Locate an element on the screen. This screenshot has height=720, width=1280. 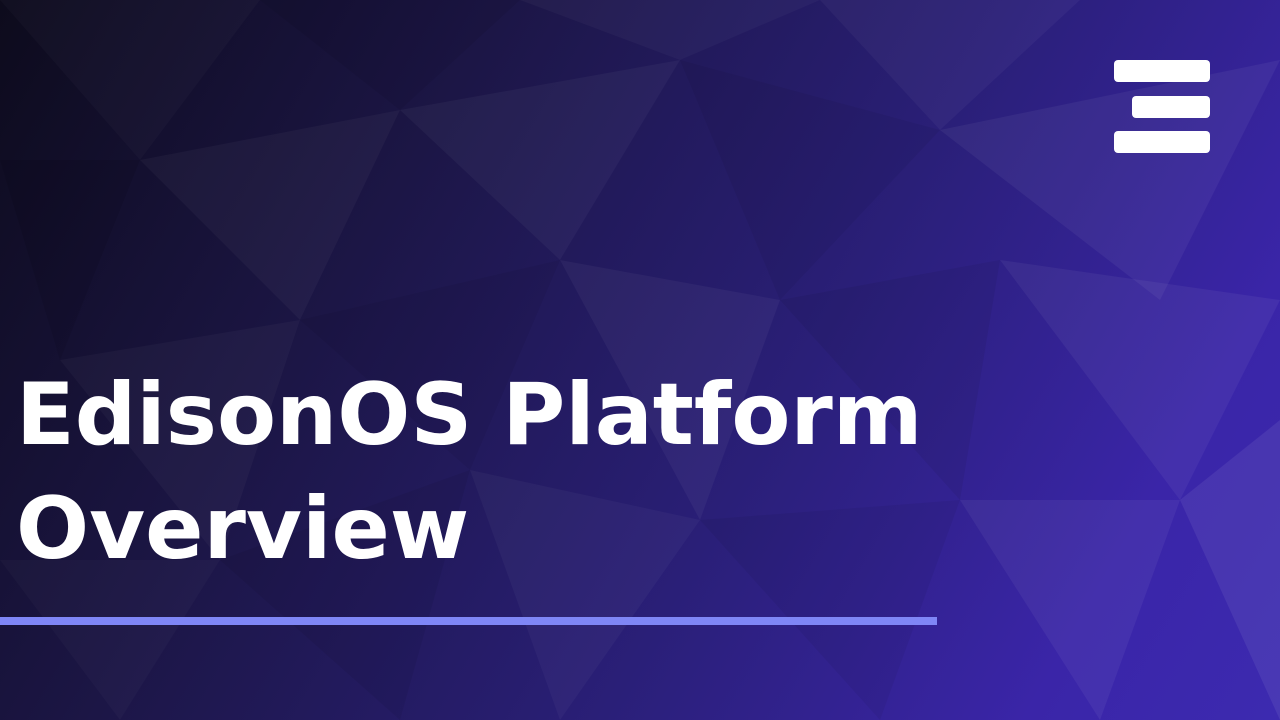
logo-bar-top is located at coordinates (1162, 71).